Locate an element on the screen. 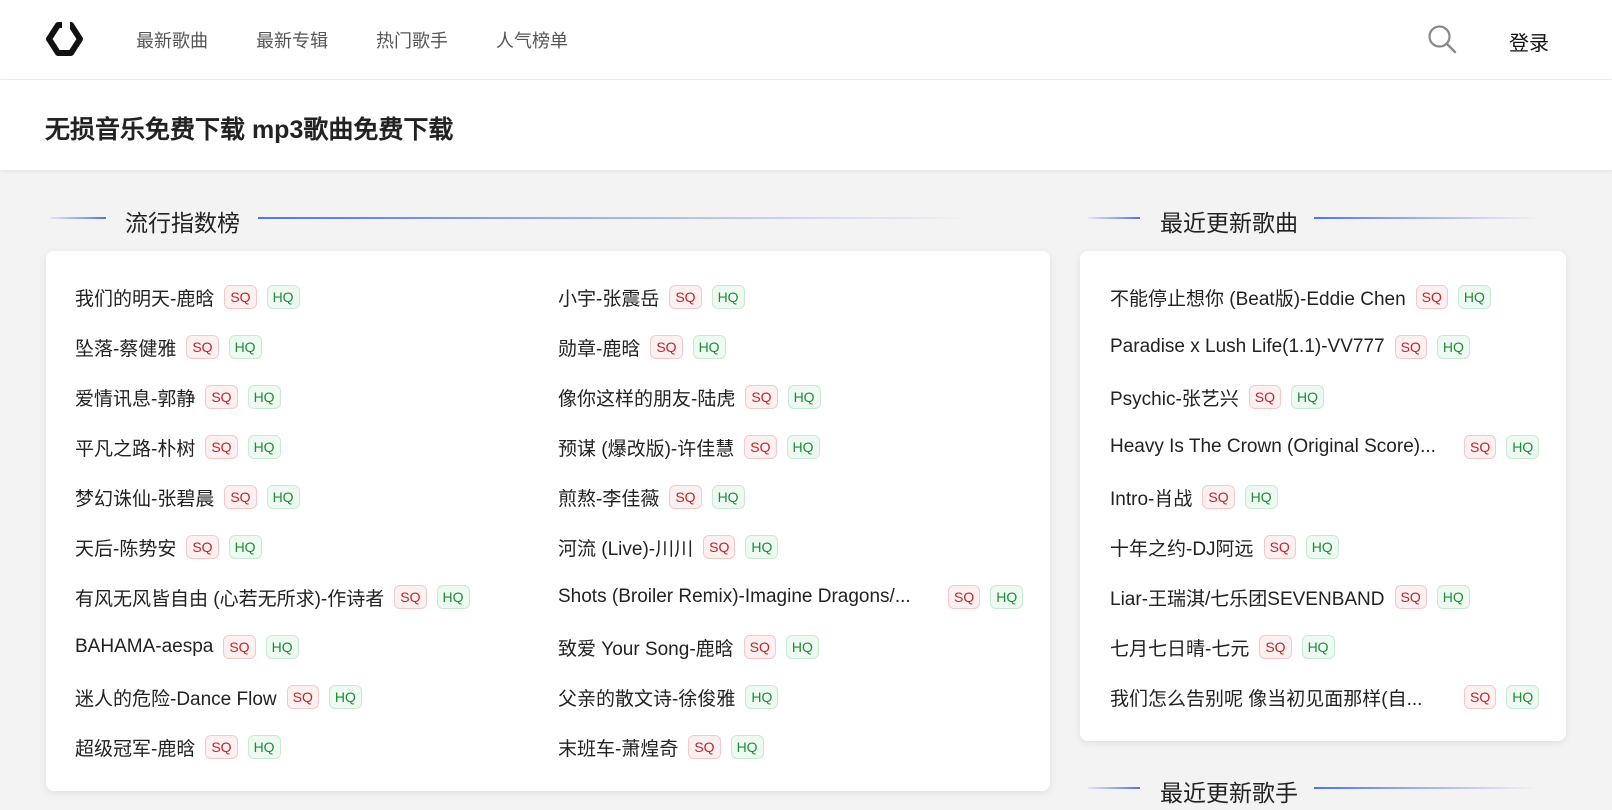 The height and width of the screenshot is (810, 1612). song-title-link: 天后-陈势安 is located at coordinates (125, 547).